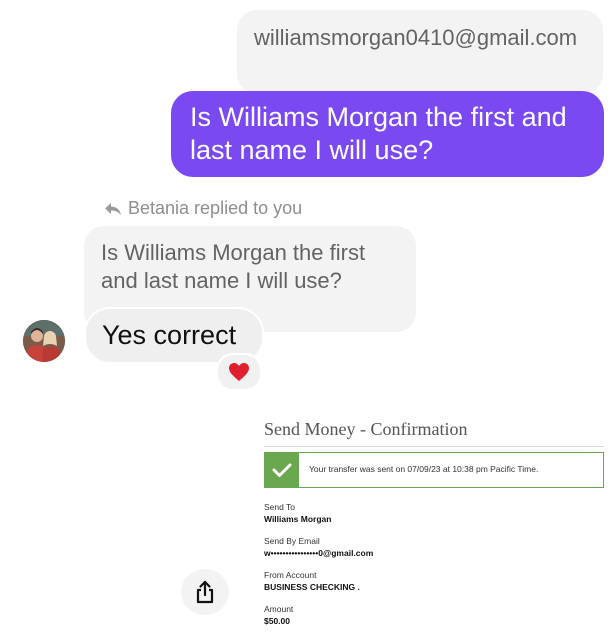 This screenshot has width=615, height=640. Describe the element at coordinates (312, 587) in the screenshot. I see `field-value: BUSINESS CHECKING .` at that location.